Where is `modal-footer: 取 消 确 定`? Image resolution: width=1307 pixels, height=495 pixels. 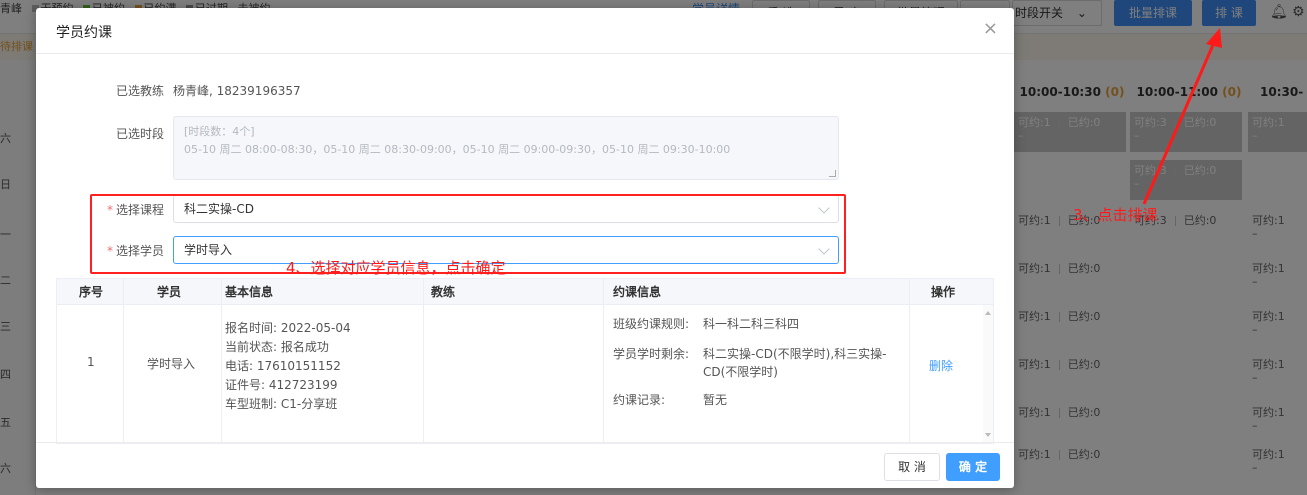
modal-footer: 取 消 确 定 is located at coordinates (525, 465).